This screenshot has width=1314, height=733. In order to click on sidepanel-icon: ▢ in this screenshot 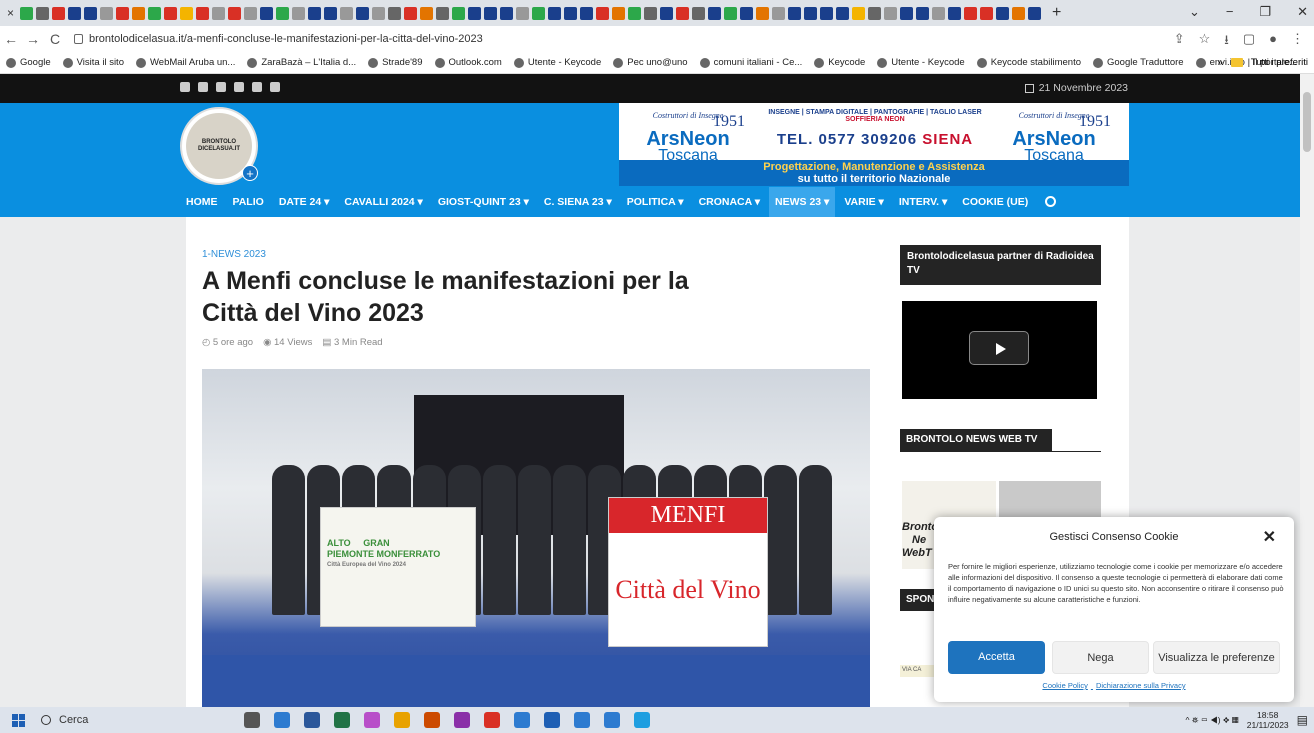, I will do `click(1249, 42)`.